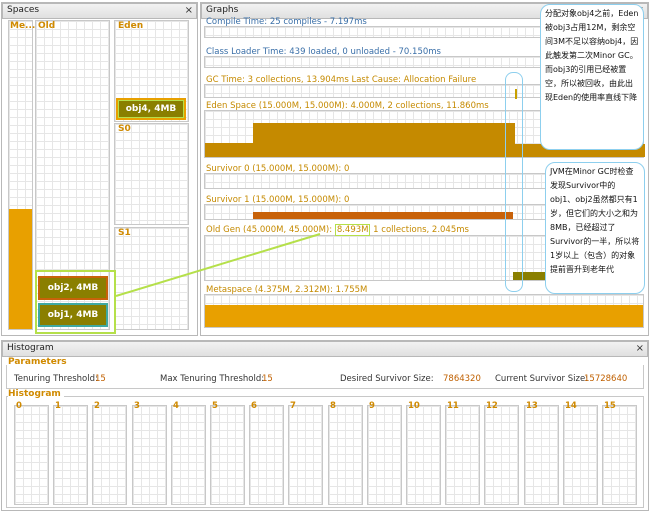 The image size is (650, 512). Describe the element at coordinates (58, 406) in the screenshot. I see `histogram-bin-label-1: 1` at that location.